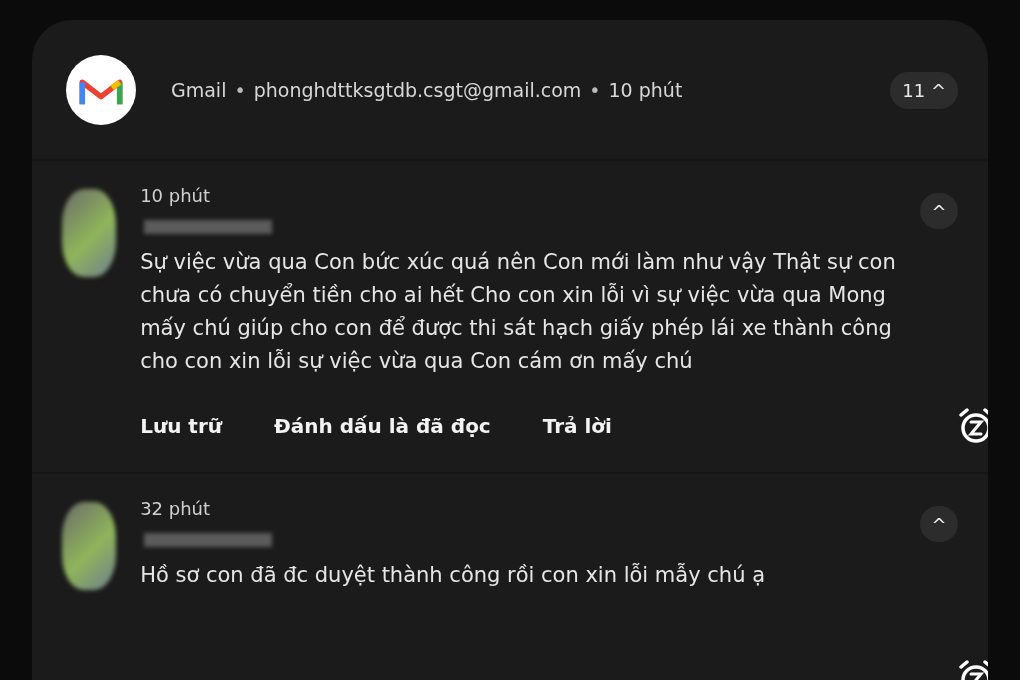 The width and height of the screenshot is (1020, 680). I want to click on message-time: 32 phút, so click(176, 508).